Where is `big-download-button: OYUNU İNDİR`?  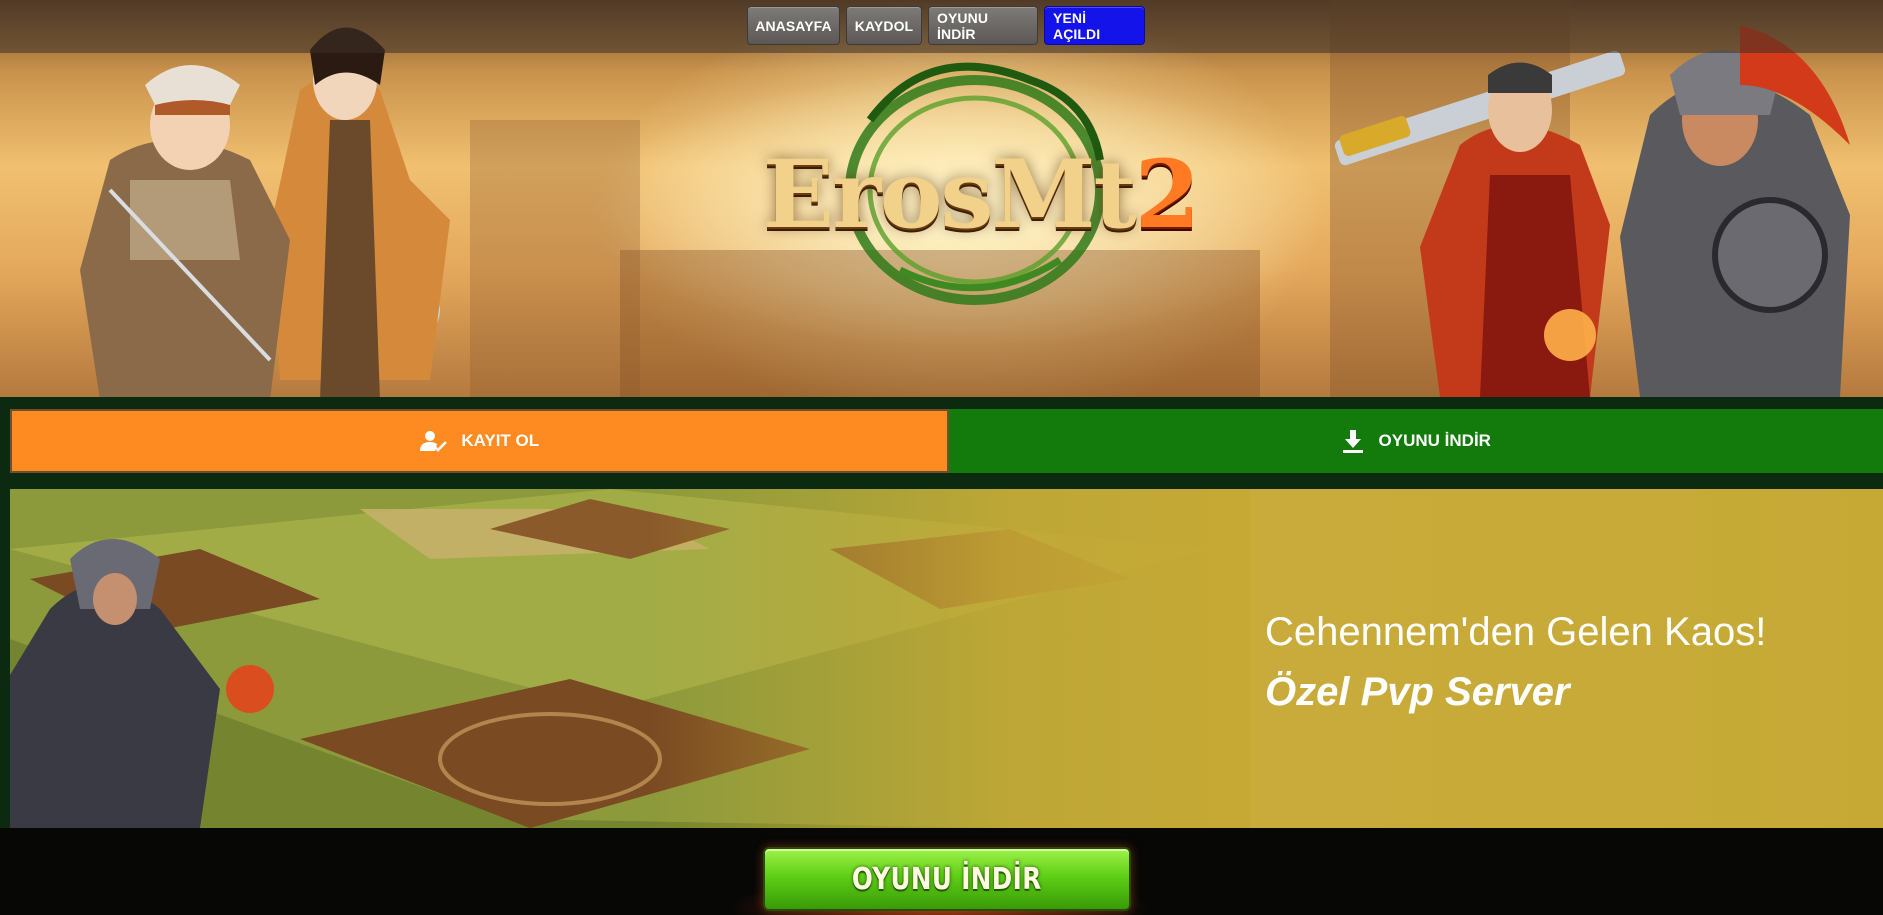
big-download-button: OYUNU İNDİR is located at coordinates (947, 879).